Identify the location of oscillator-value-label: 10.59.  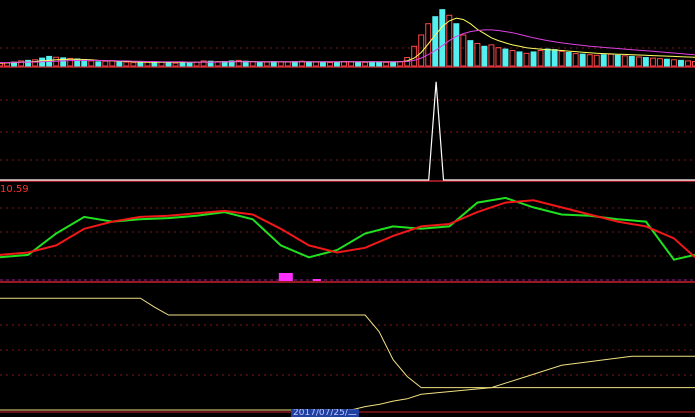
(14, 189).